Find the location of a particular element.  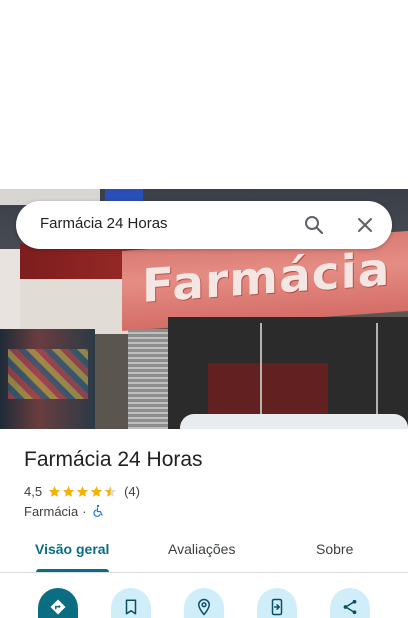

directions-button is located at coordinates (58, 603).